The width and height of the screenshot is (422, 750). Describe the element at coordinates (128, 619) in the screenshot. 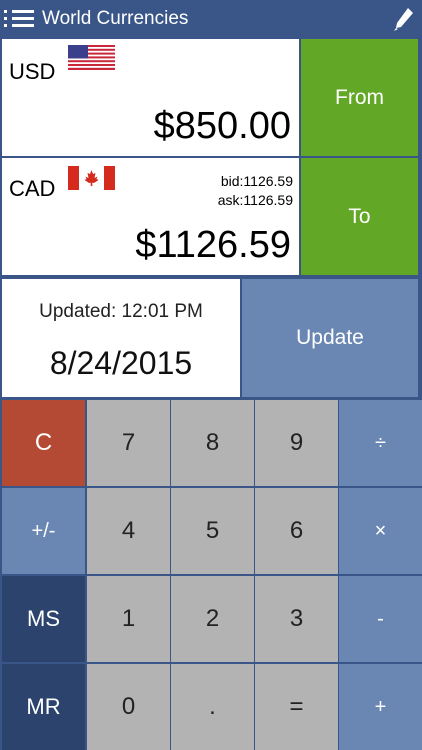

I see `key-1: 1` at that location.